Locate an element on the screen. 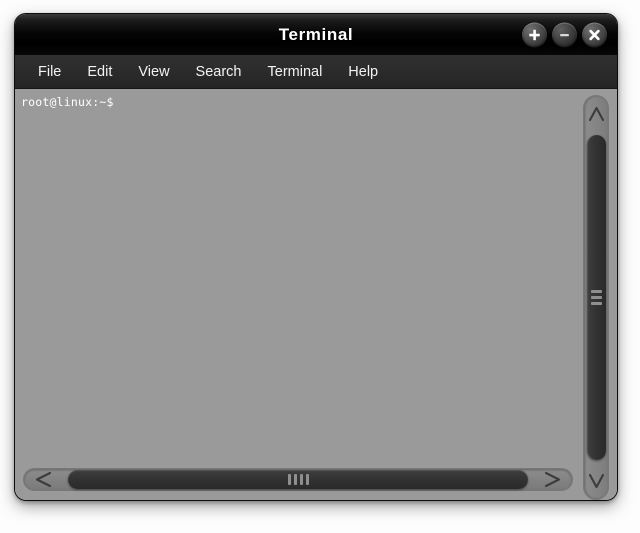  menu-item-file: File is located at coordinates (49, 72).